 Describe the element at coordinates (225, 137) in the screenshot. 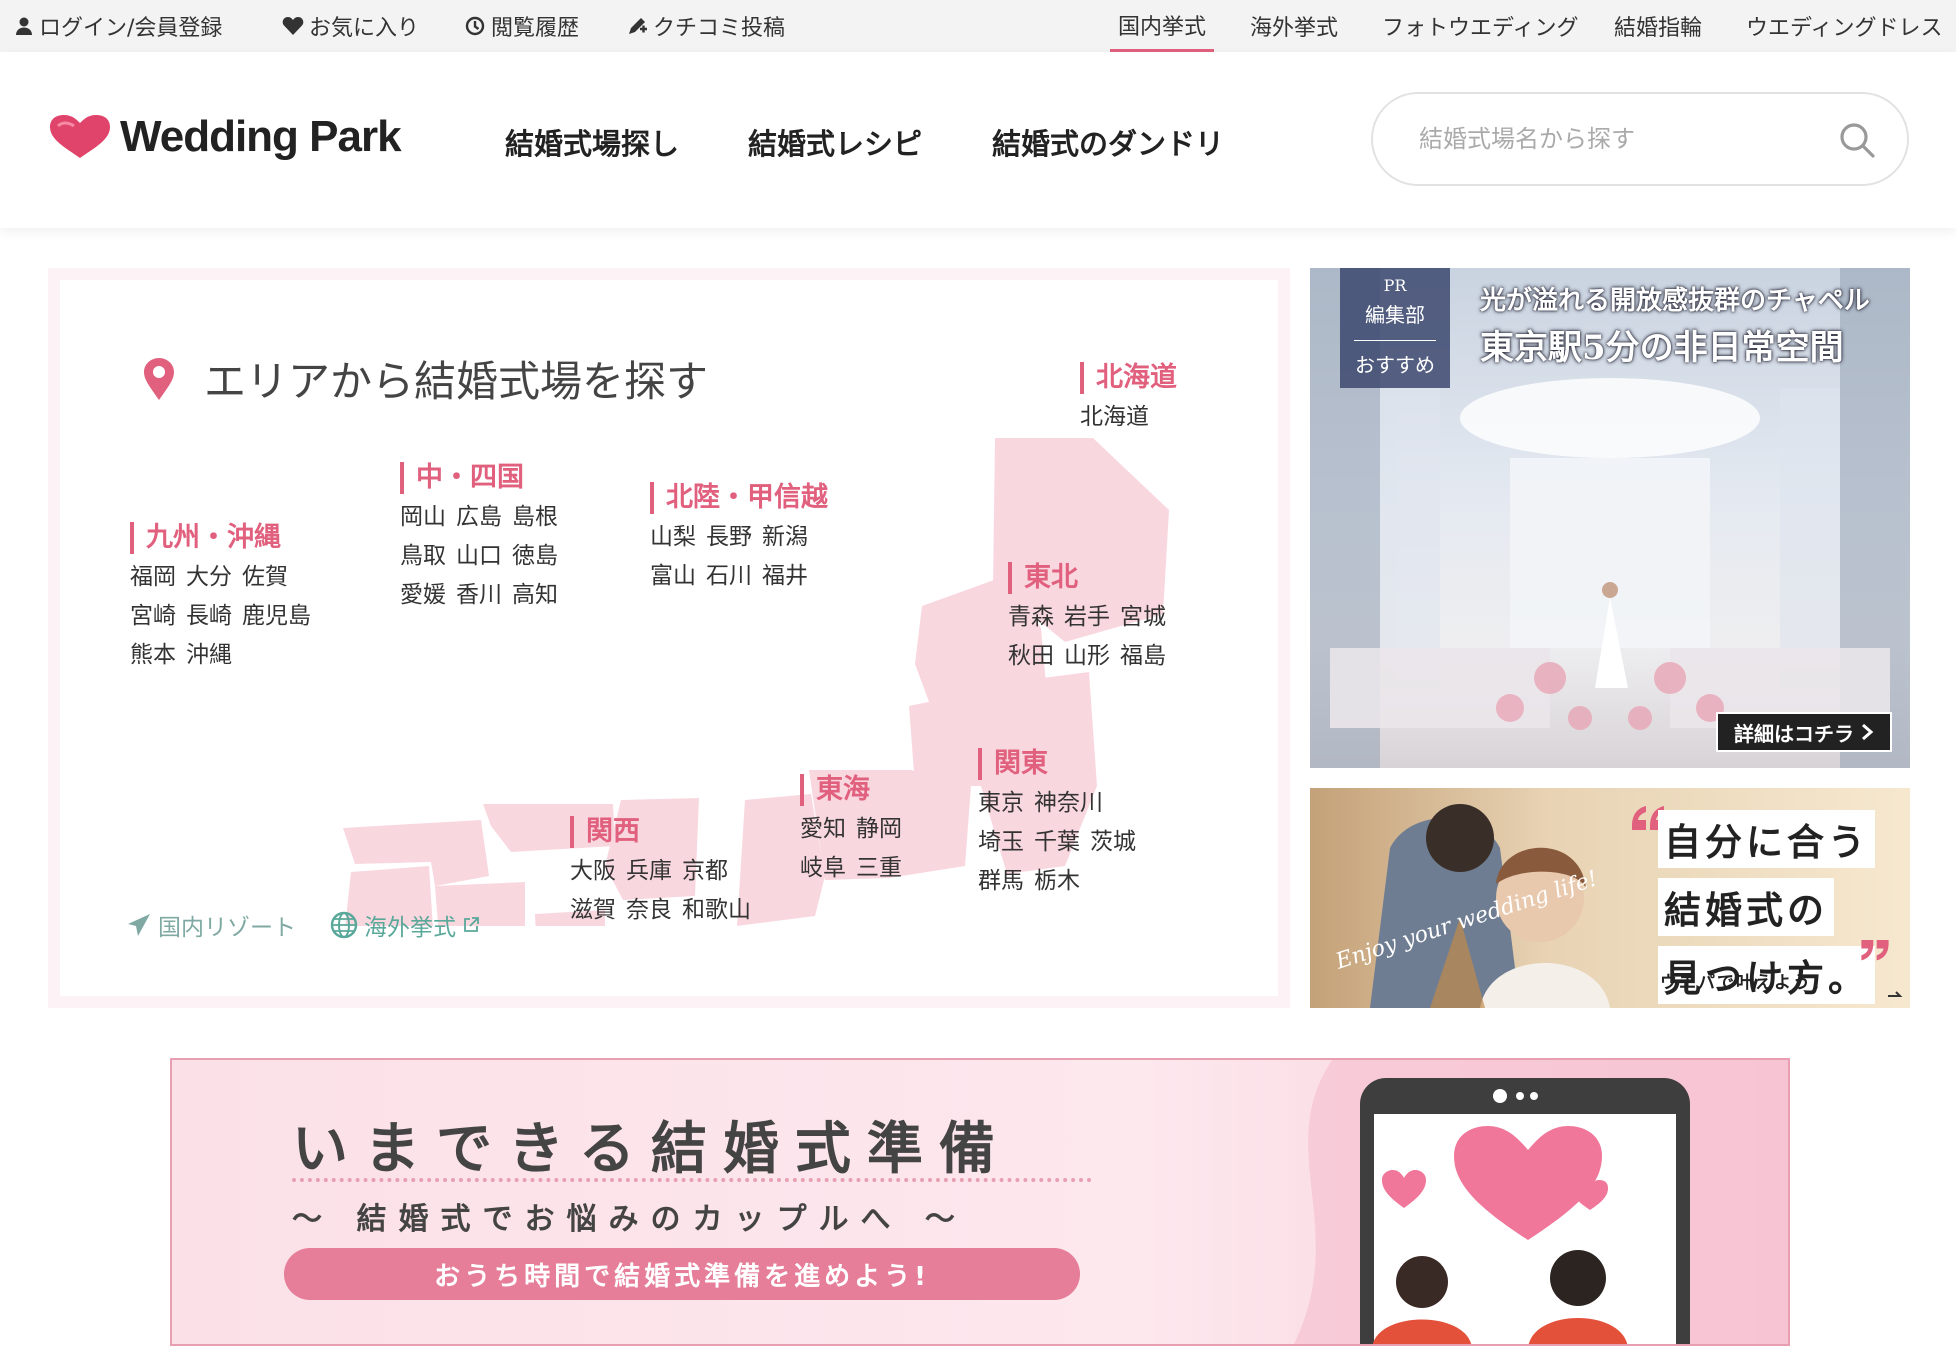

I see `site-logo: Wedding Park` at that location.